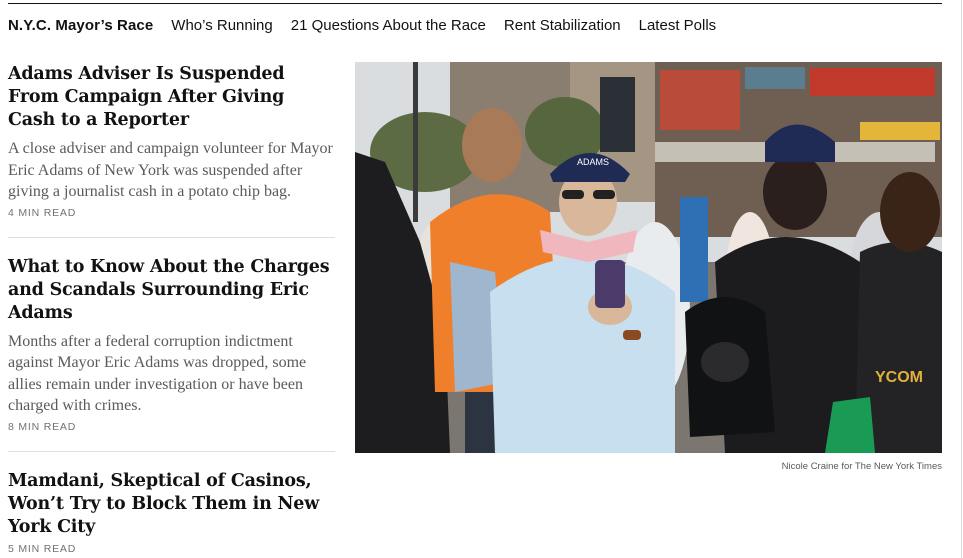 The image size is (963, 558). What do you see at coordinates (42, 426) in the screenshot?
I see `read-time: 8 MIN READ` at bounding box center [42, 426].